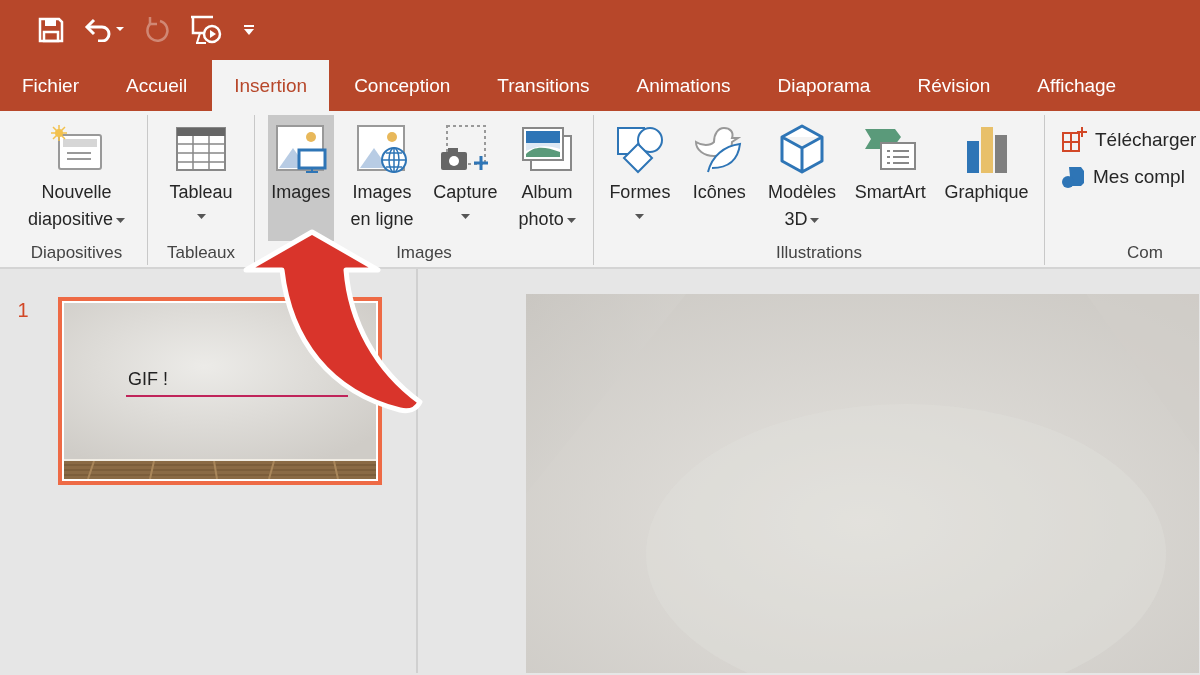 The image size is (1200, 675). I want to click on ribbon-tab: Fichier, so click(50, 85).